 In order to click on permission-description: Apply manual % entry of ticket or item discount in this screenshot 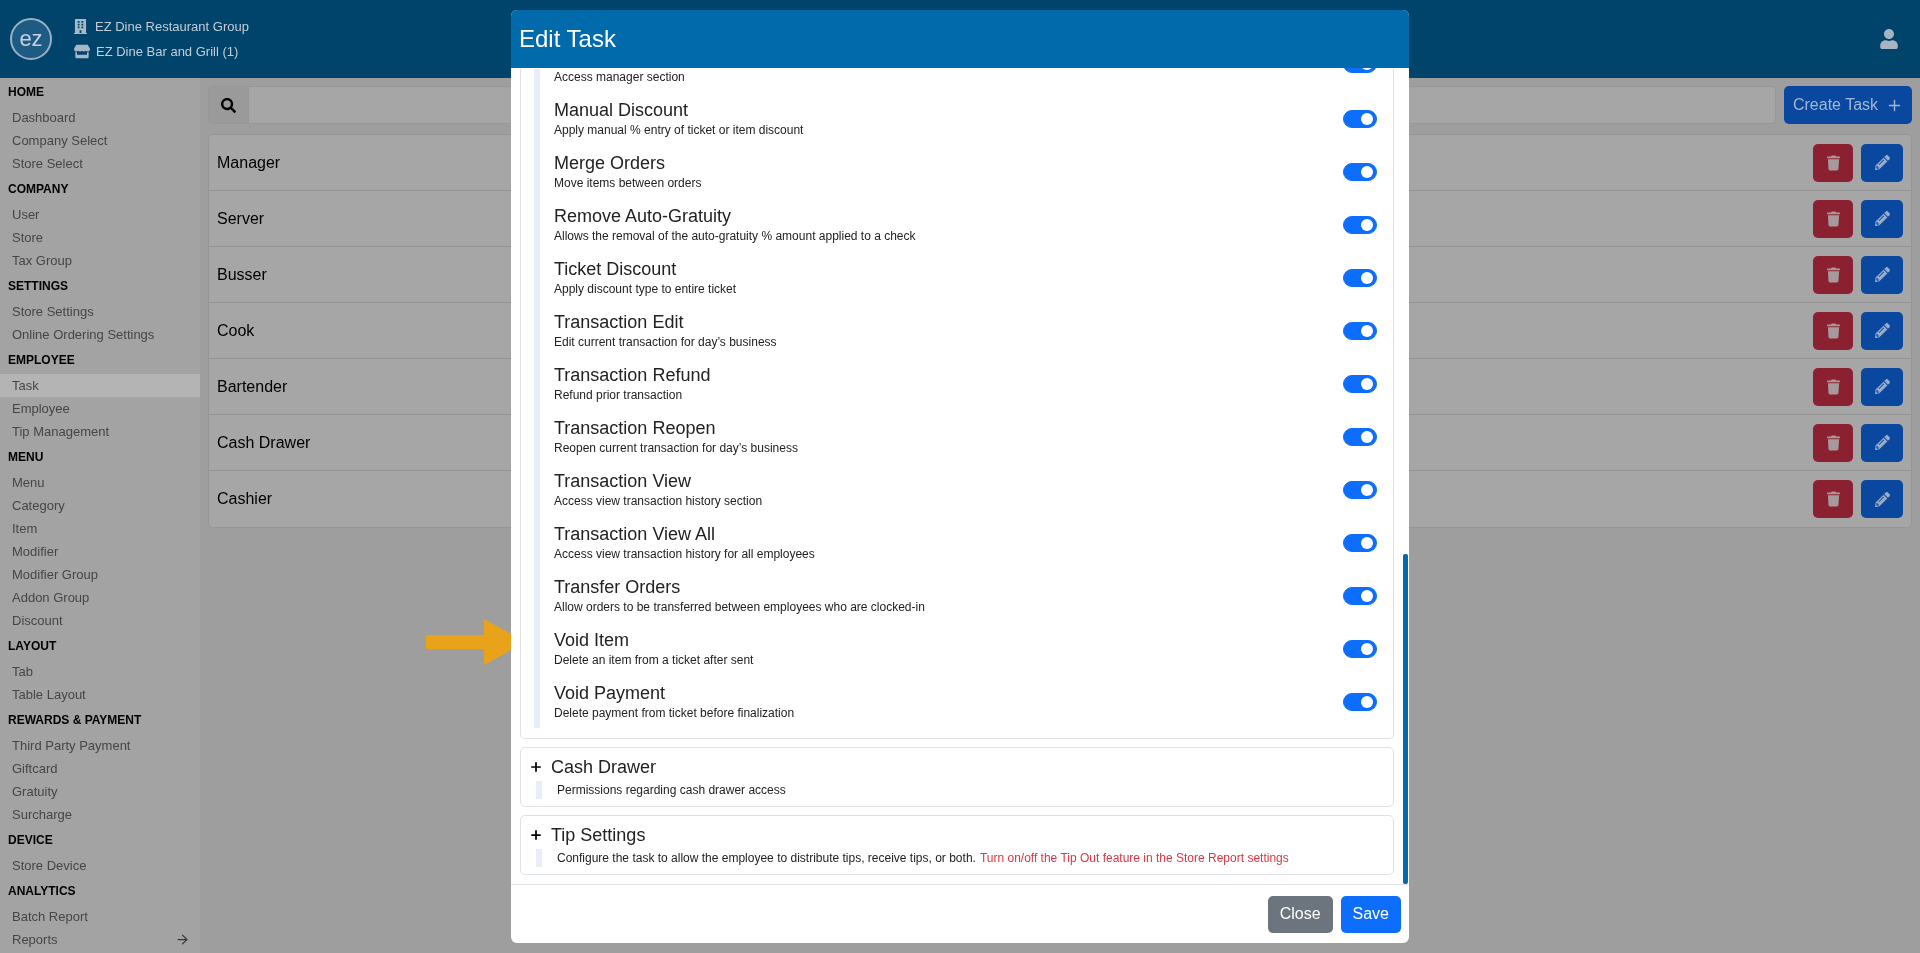, I will do `click(679, 130)`.